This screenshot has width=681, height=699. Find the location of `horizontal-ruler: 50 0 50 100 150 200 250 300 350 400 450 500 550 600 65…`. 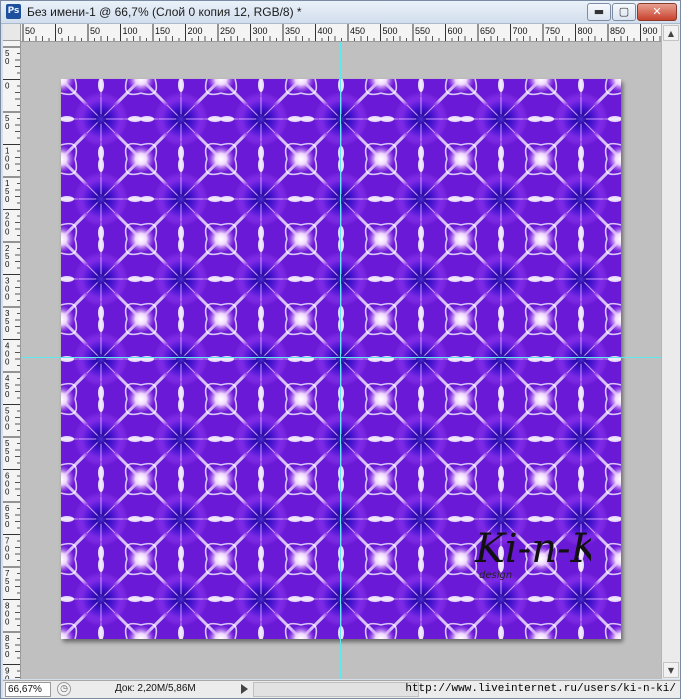

horizontal-ruler: 50 0 50 100 150 200 250 300 350 400 450 500 550 600 65… is located at coordinates (341, 33).